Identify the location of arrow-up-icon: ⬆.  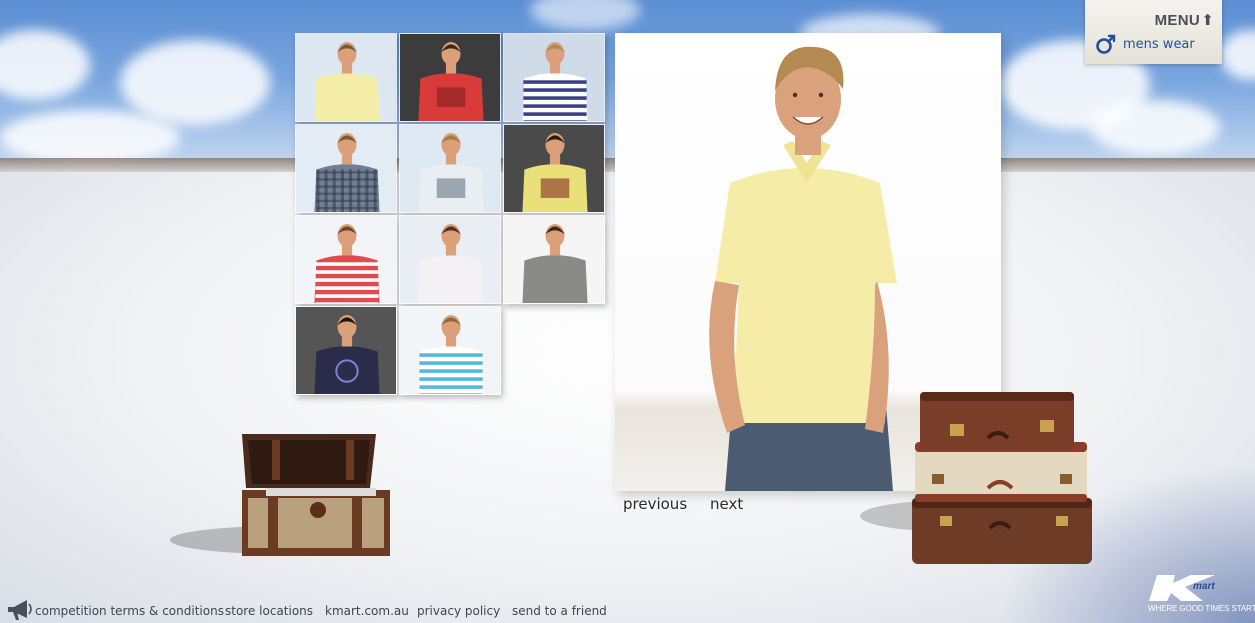
(1207, 20).